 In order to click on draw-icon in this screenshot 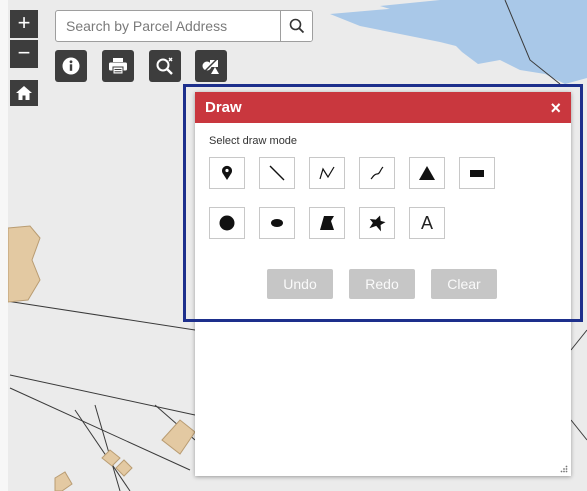, I will do `click(210, 66)`.